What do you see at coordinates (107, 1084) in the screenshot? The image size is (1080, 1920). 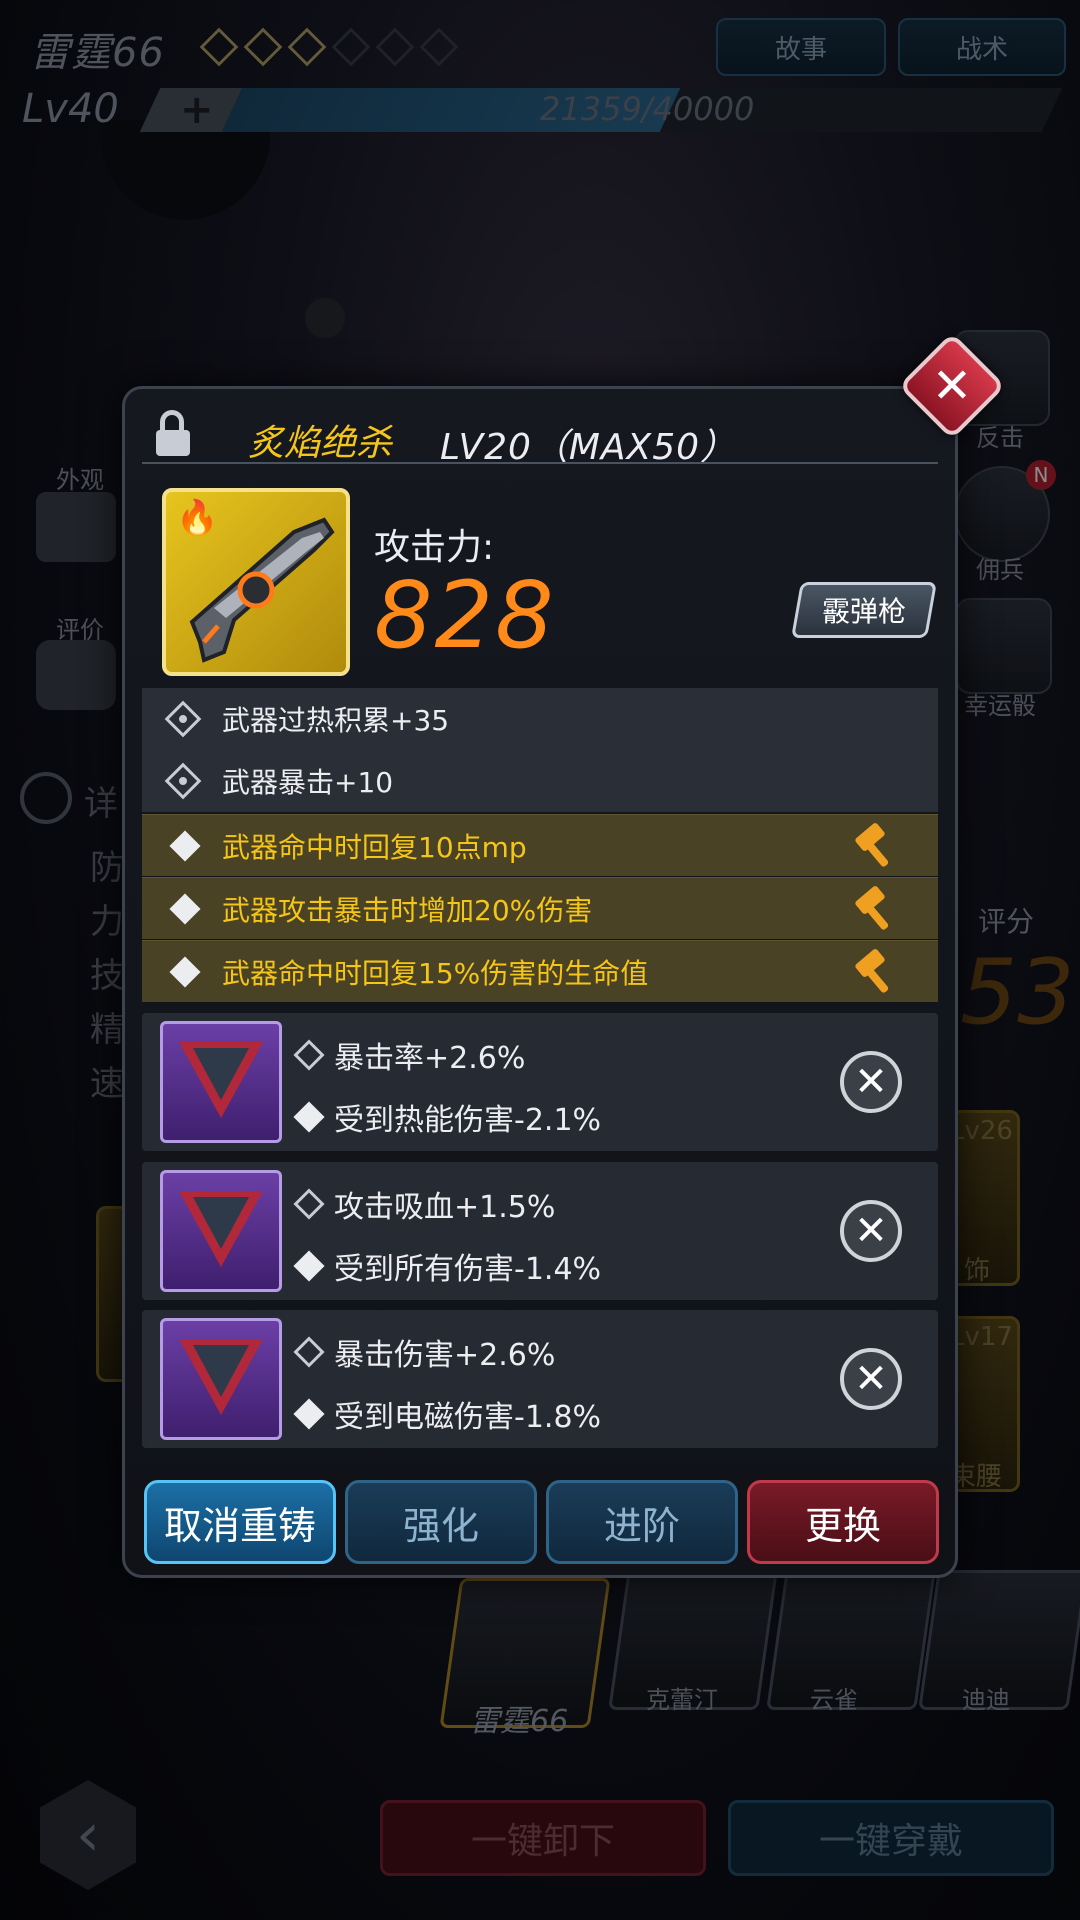 I see `stat-speed-label: 速` at bounding box center [107, 1084].